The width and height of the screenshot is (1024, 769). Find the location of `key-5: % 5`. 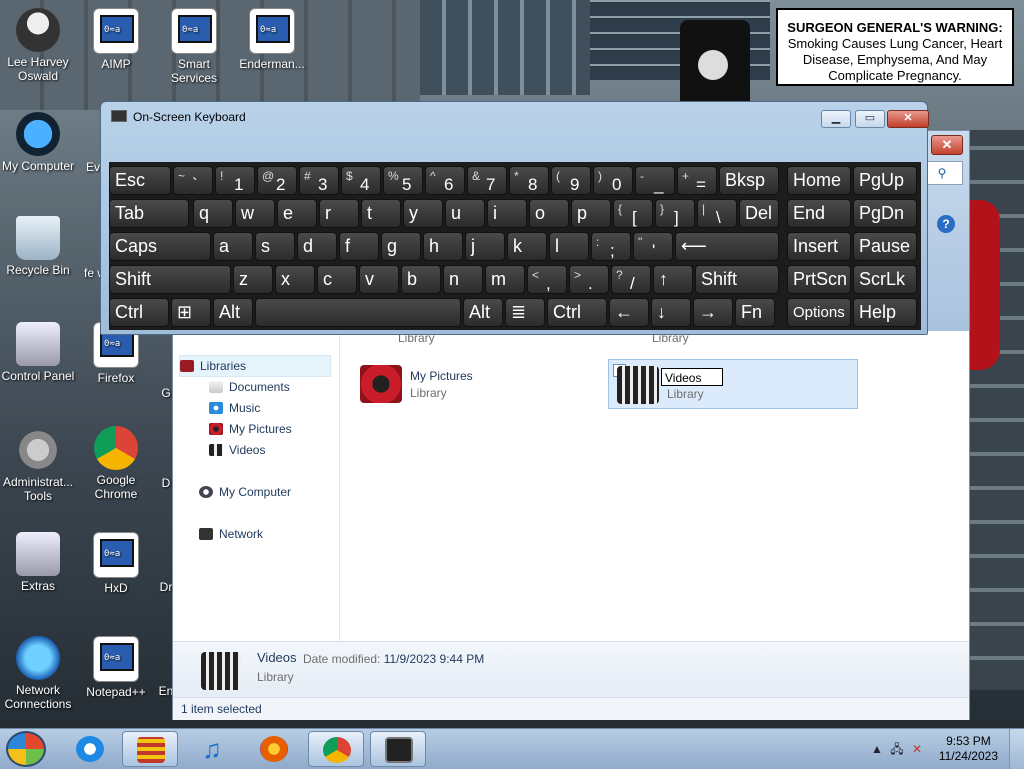

key-5: % 5 is located at coordinates (403, 180).